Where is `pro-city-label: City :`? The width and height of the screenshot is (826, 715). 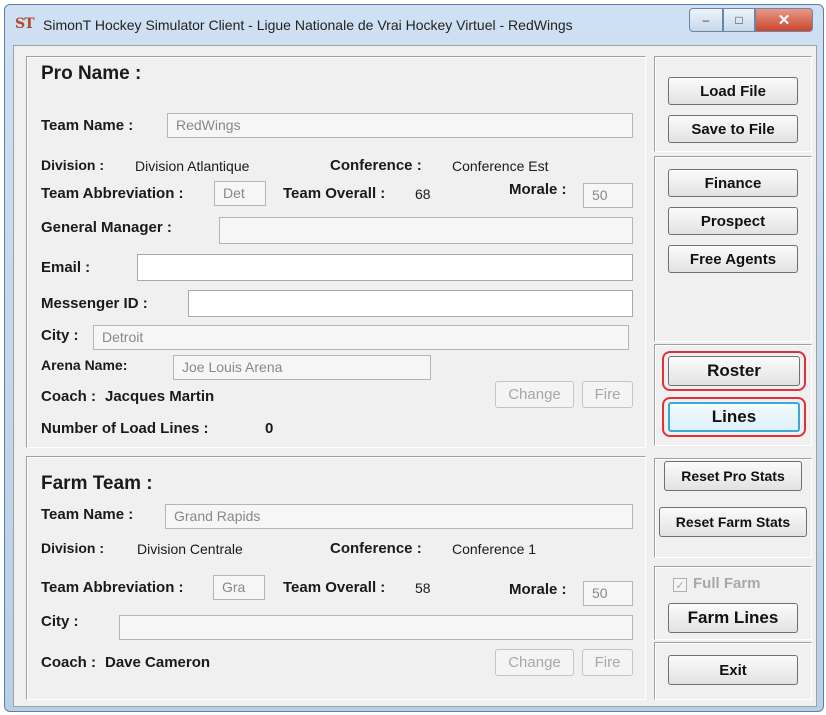
pro-city-label: City : is located at coordinates (60, 335).